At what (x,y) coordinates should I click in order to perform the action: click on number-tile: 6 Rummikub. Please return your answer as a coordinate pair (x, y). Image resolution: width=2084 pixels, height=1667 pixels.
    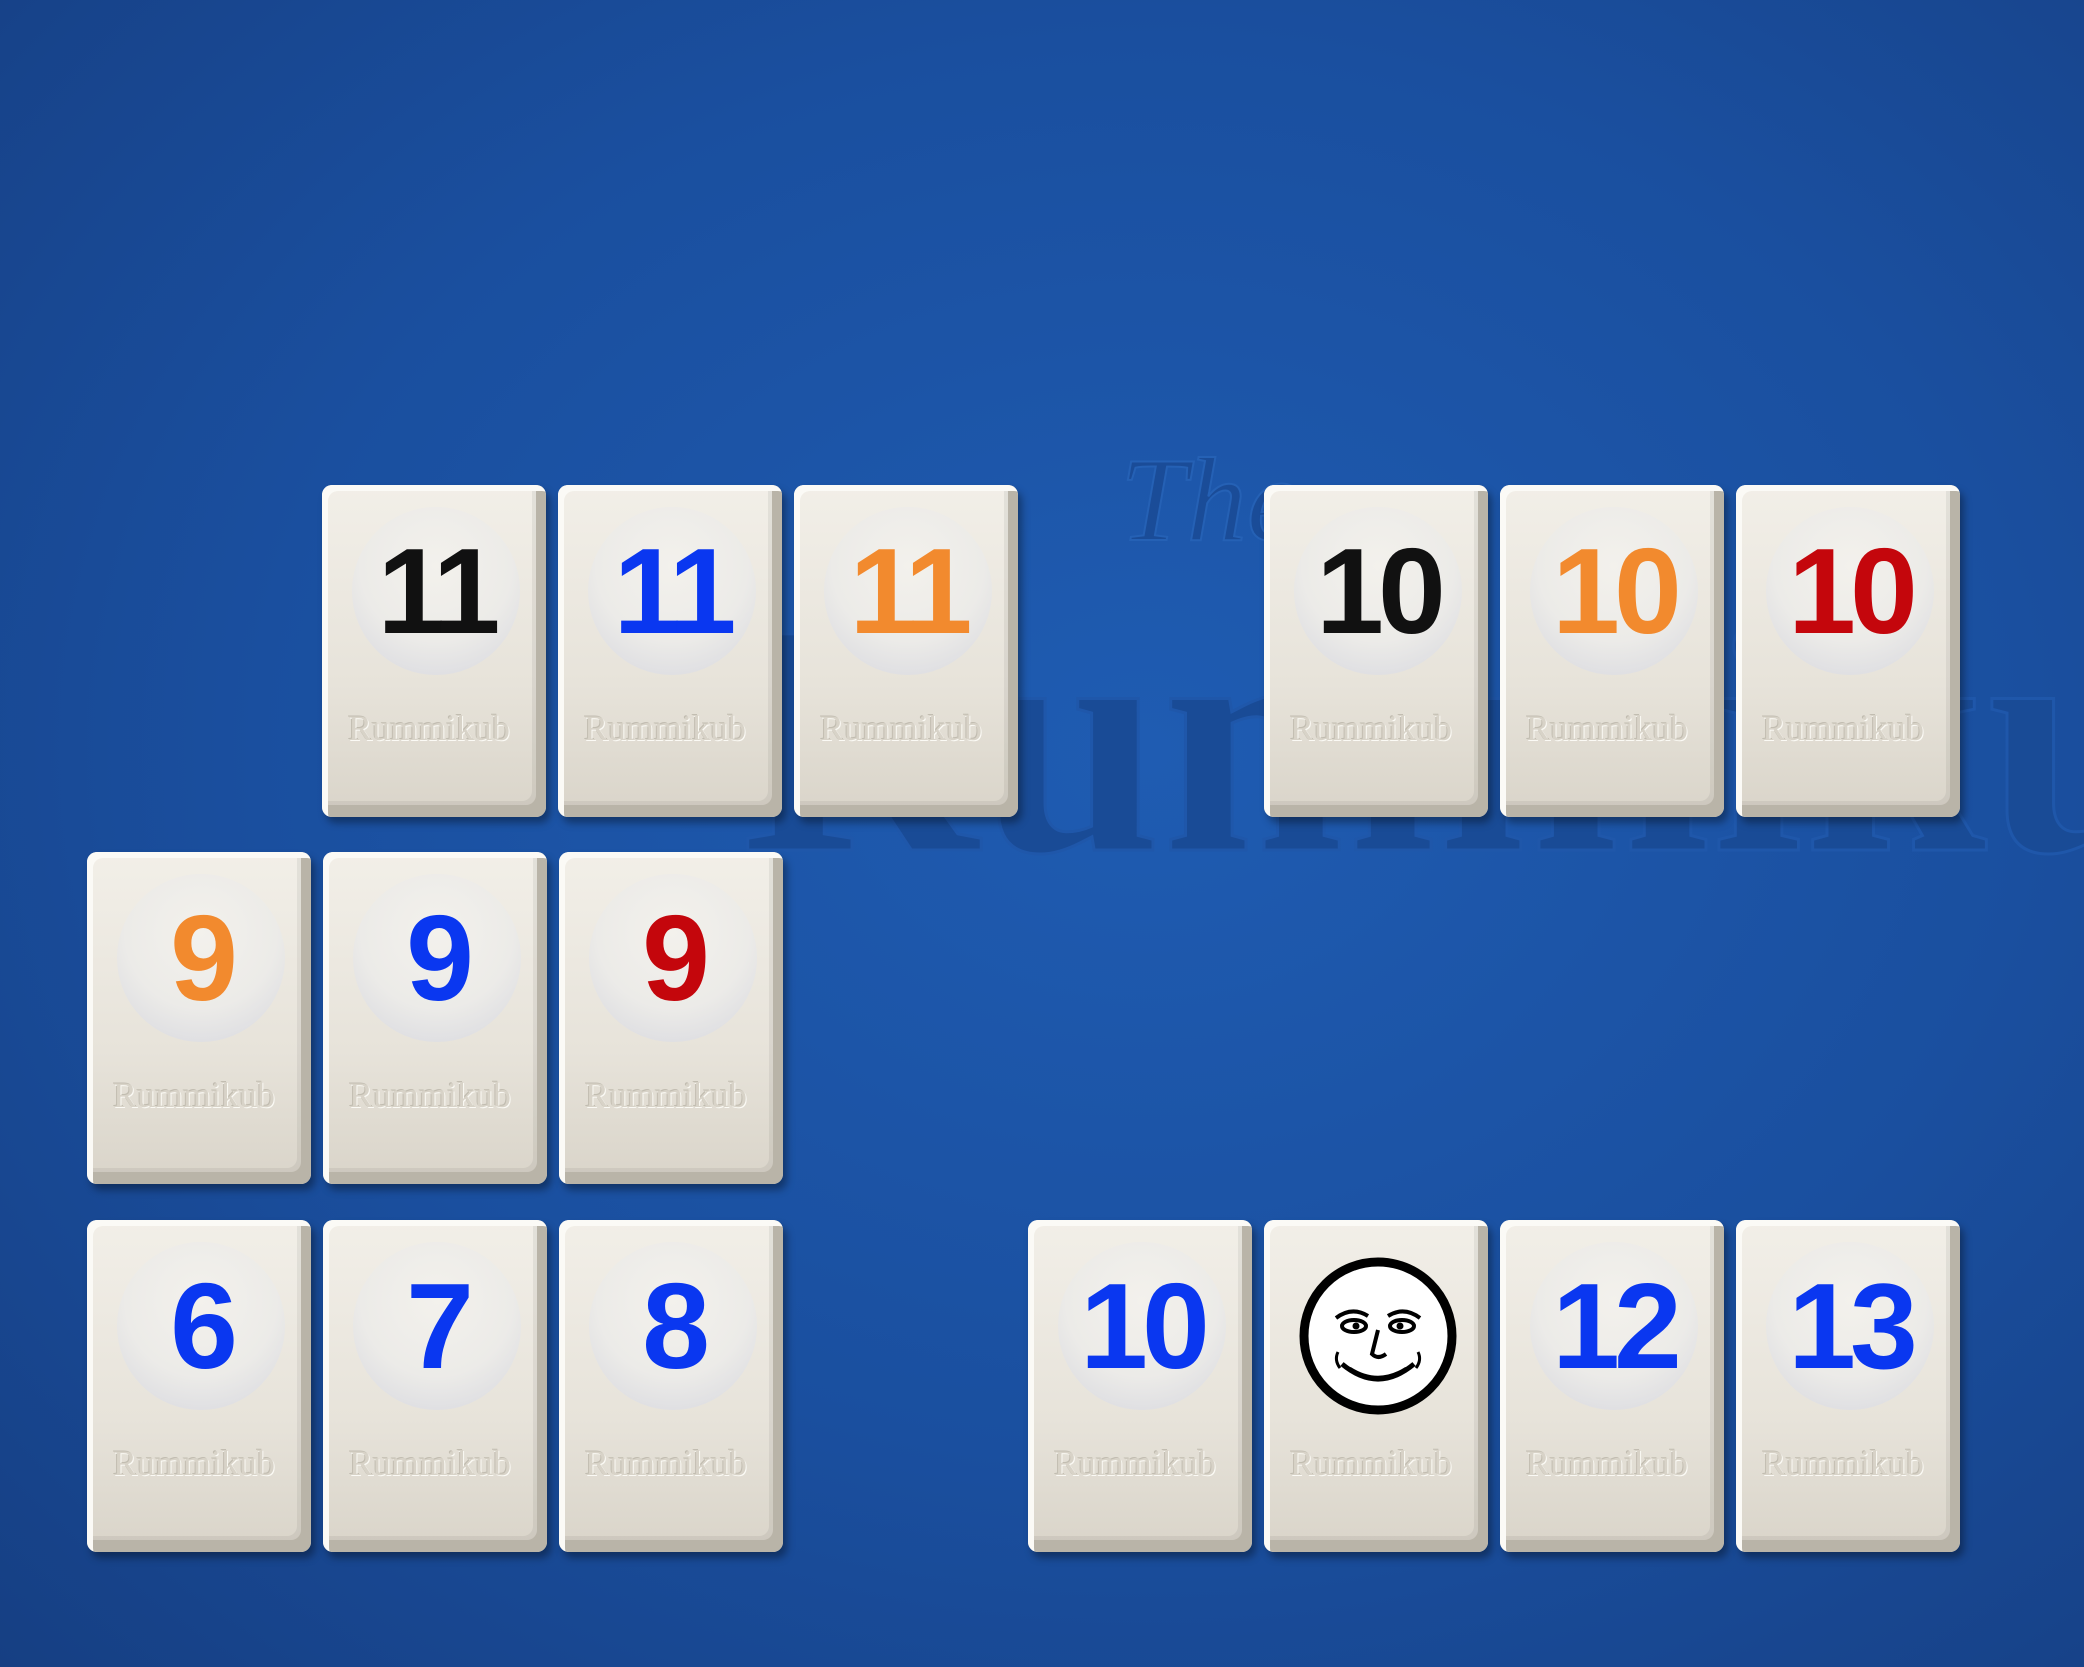
    Looking at the image, I should click on (199, 1386).